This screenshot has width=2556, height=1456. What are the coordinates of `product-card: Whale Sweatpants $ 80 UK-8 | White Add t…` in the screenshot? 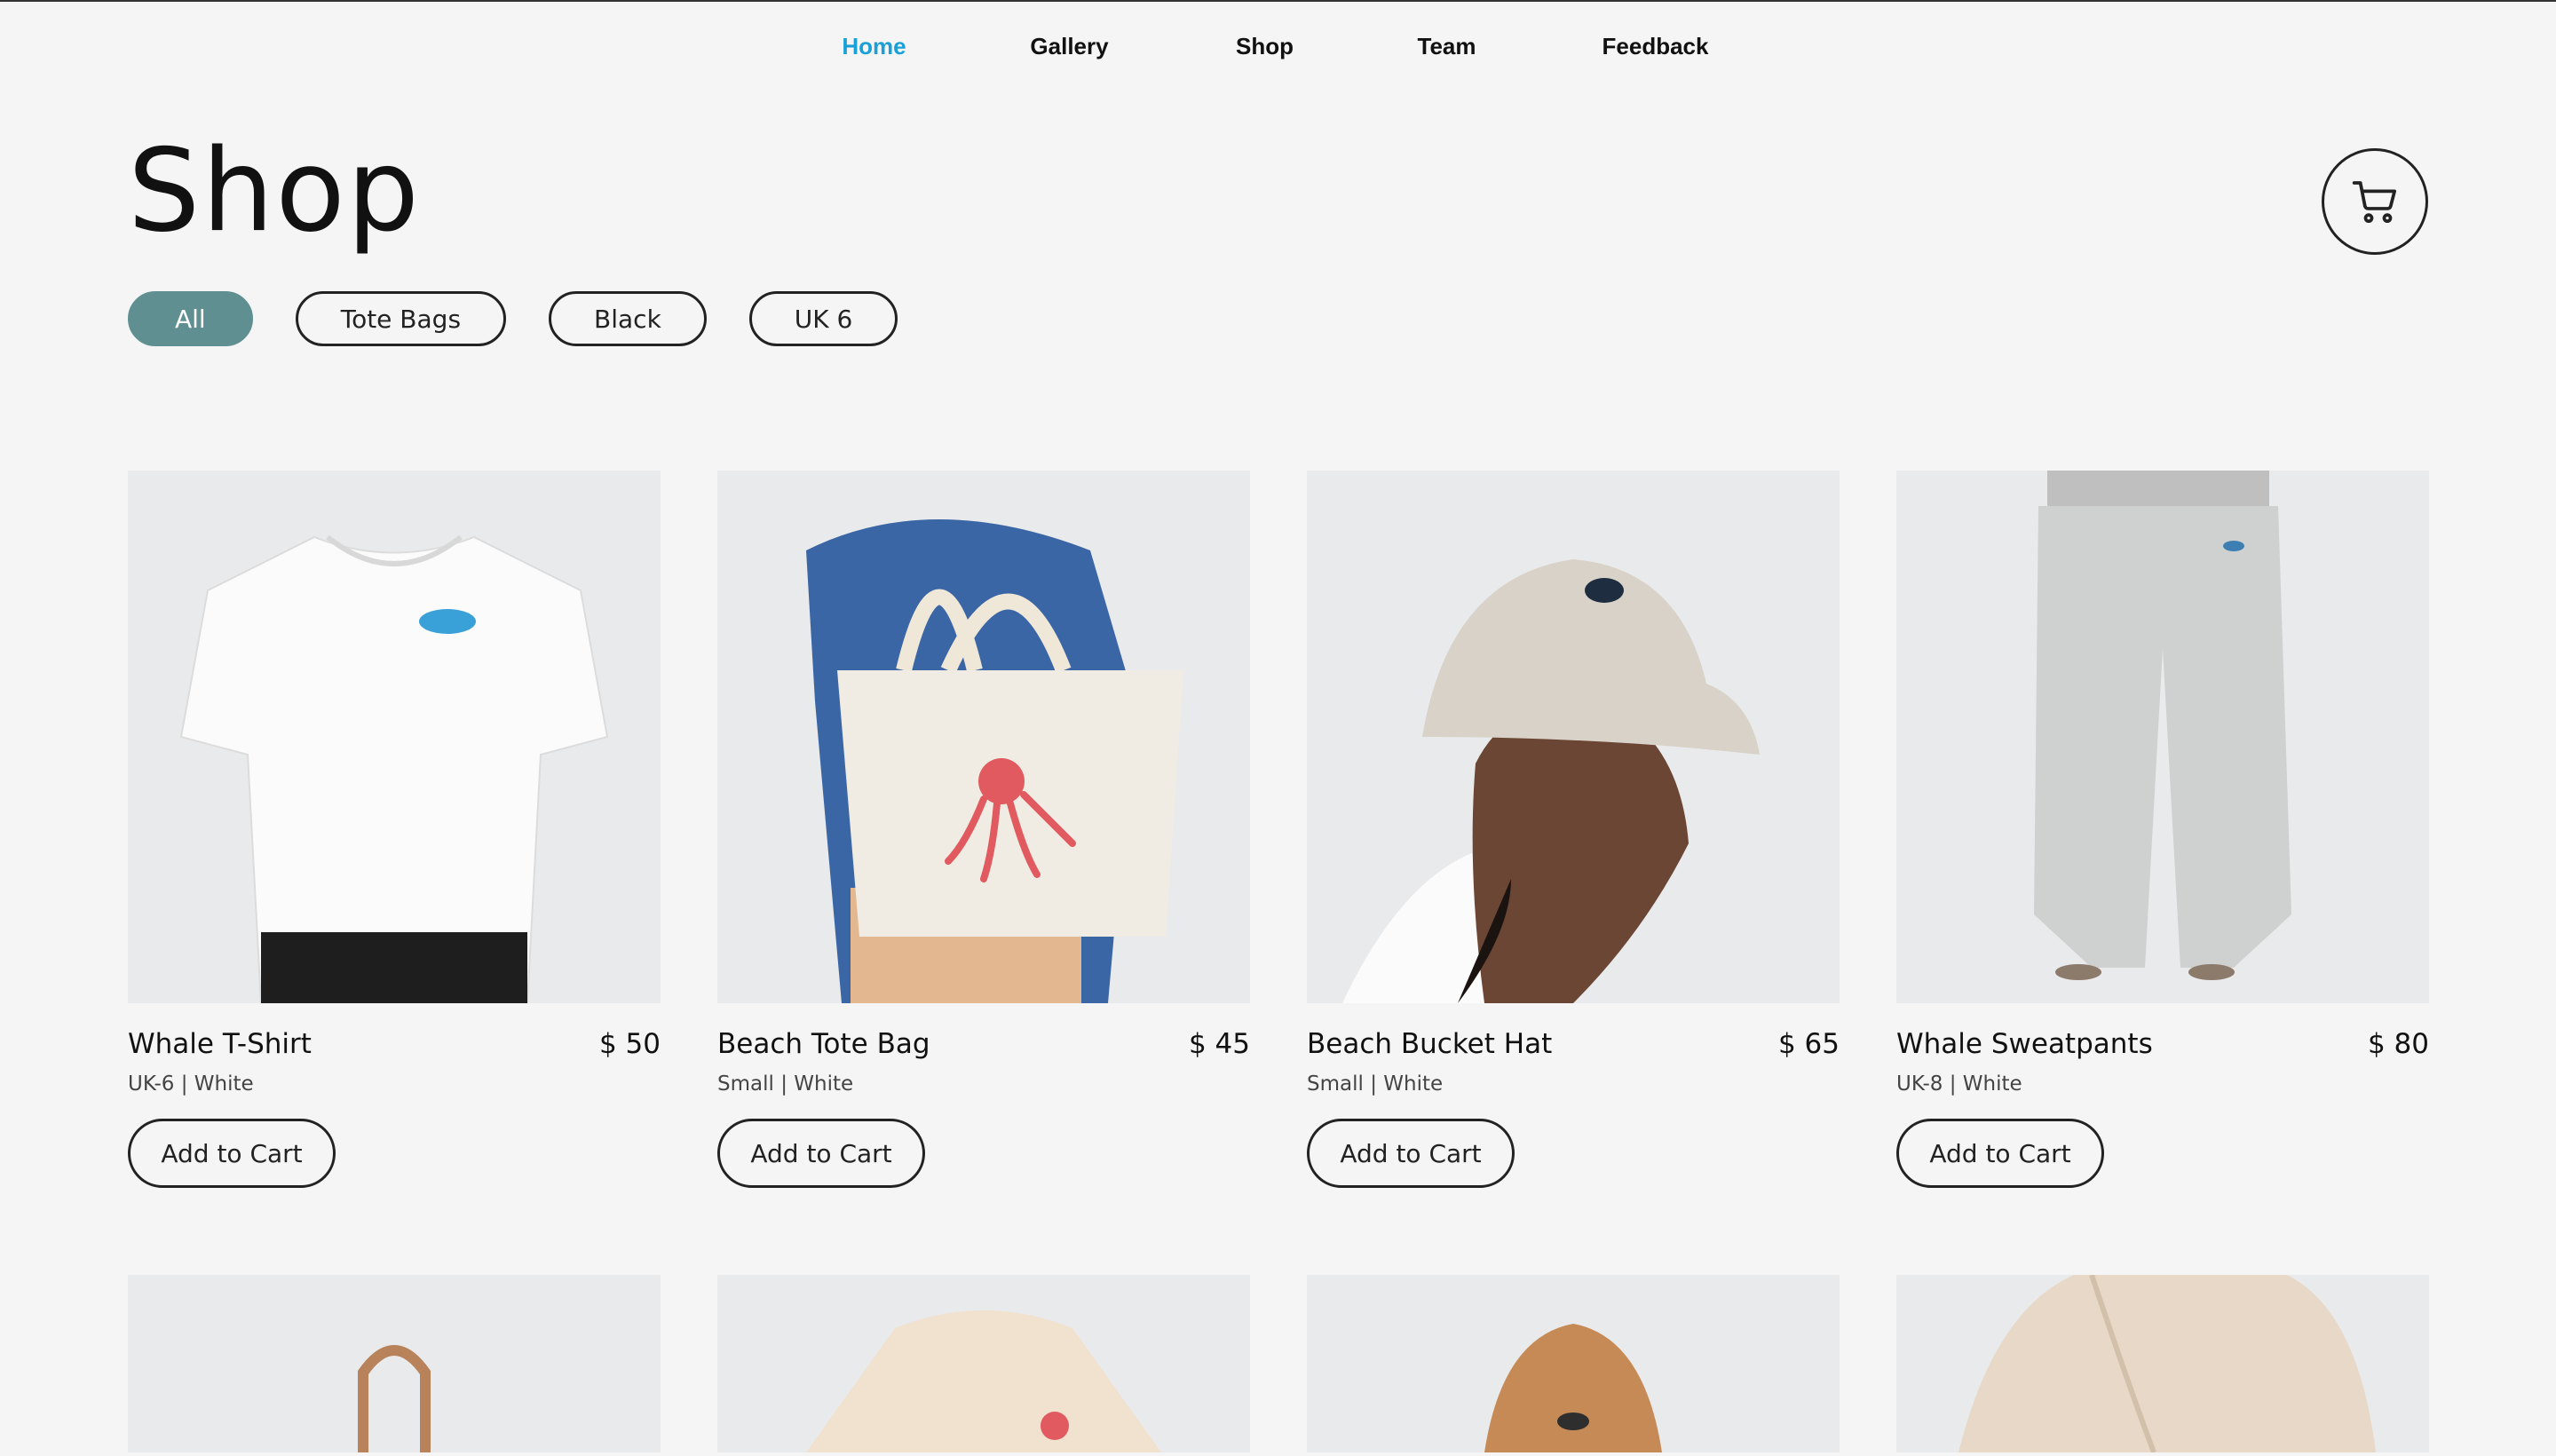 It's located at (2162, 829).